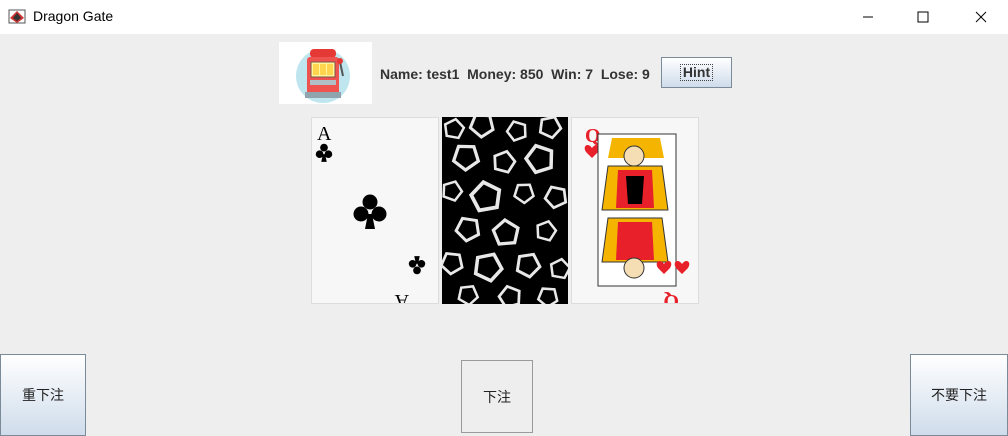  Describe the element at coordinates (370, 217) in the screenshot. I see `ace-of-clubs-card: A A` at that location.